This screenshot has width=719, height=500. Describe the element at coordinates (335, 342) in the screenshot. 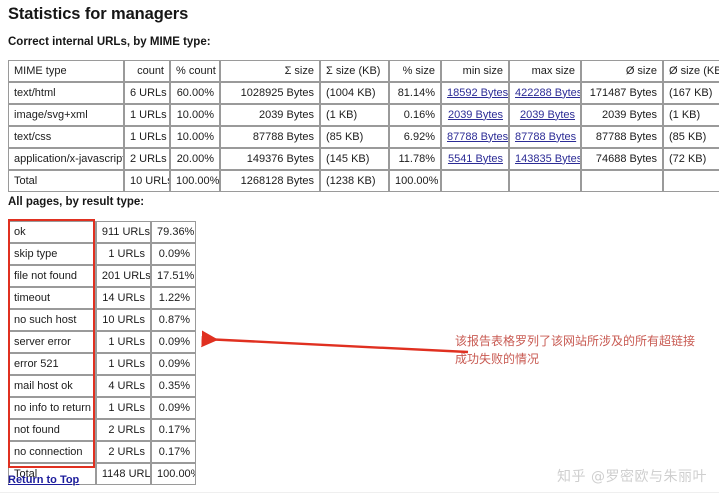

I see `annotation-arrow-icon` at that location.